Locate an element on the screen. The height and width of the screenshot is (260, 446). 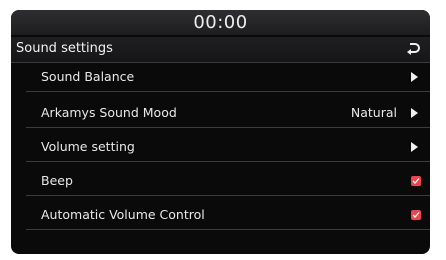
menu-item-automatic-volume-control: Automatic Volume Control is located at coordinates (228, 215).